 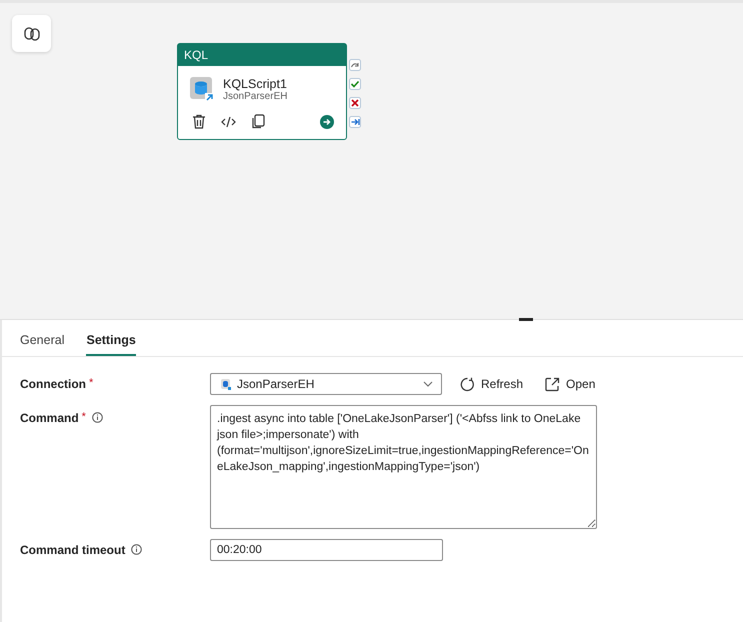 What do you see at coordinates (255, 96) in the screenshot?
I see `activity-connection: JsonParserEH` at bounding box center [255, 96].